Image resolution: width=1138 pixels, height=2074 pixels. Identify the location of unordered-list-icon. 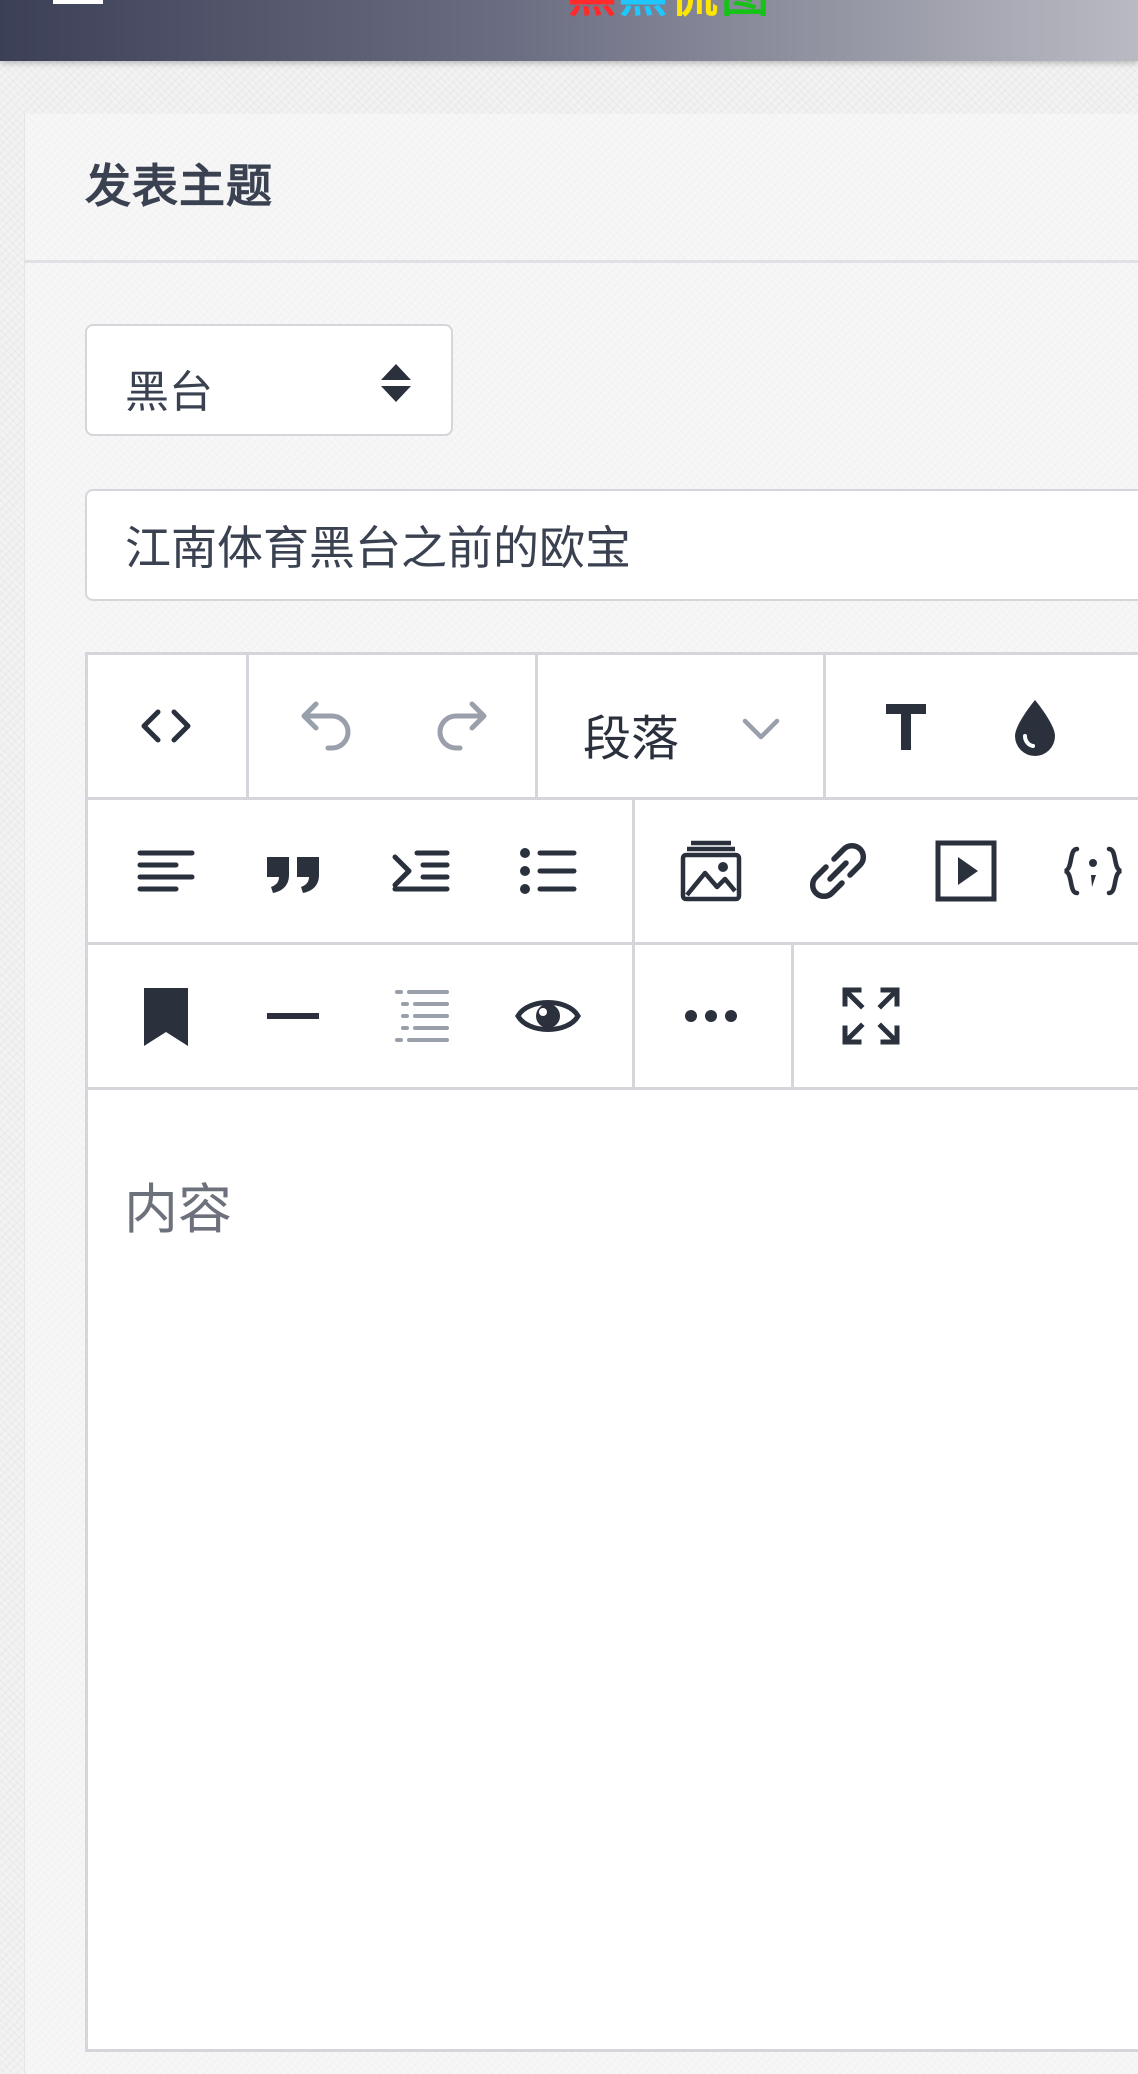
(548, 871).